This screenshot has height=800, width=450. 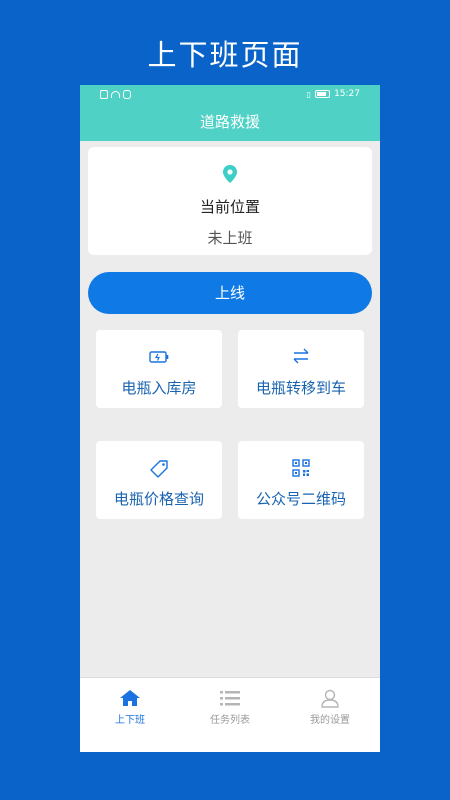 What do you see at coordinates (158, 499) in the screenshot?
I see `tile-label: 电瓶价格查询` at bounding box center [158, 499].